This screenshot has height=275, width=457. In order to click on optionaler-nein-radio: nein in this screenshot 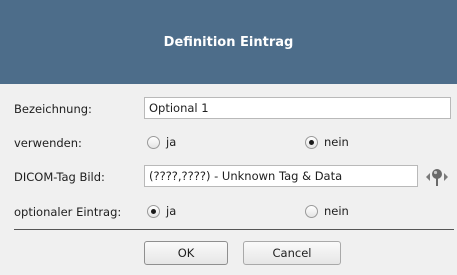, I will do `click(327, 211)`.